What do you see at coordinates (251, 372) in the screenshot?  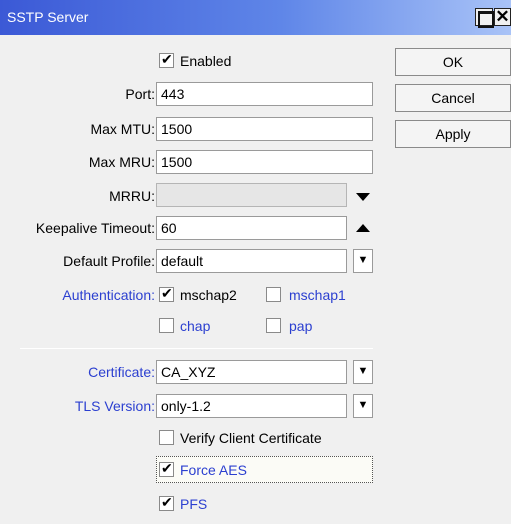 I see `certificate-select: CA_XYZ` at bounding box center [251, 372].